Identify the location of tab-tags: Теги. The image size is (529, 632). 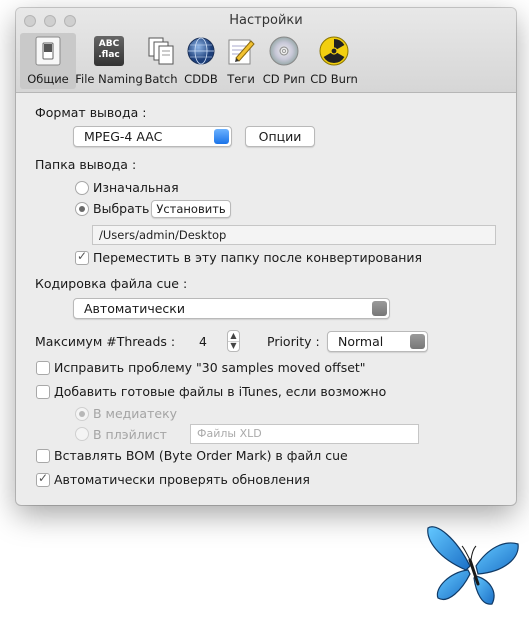
(241, 61).